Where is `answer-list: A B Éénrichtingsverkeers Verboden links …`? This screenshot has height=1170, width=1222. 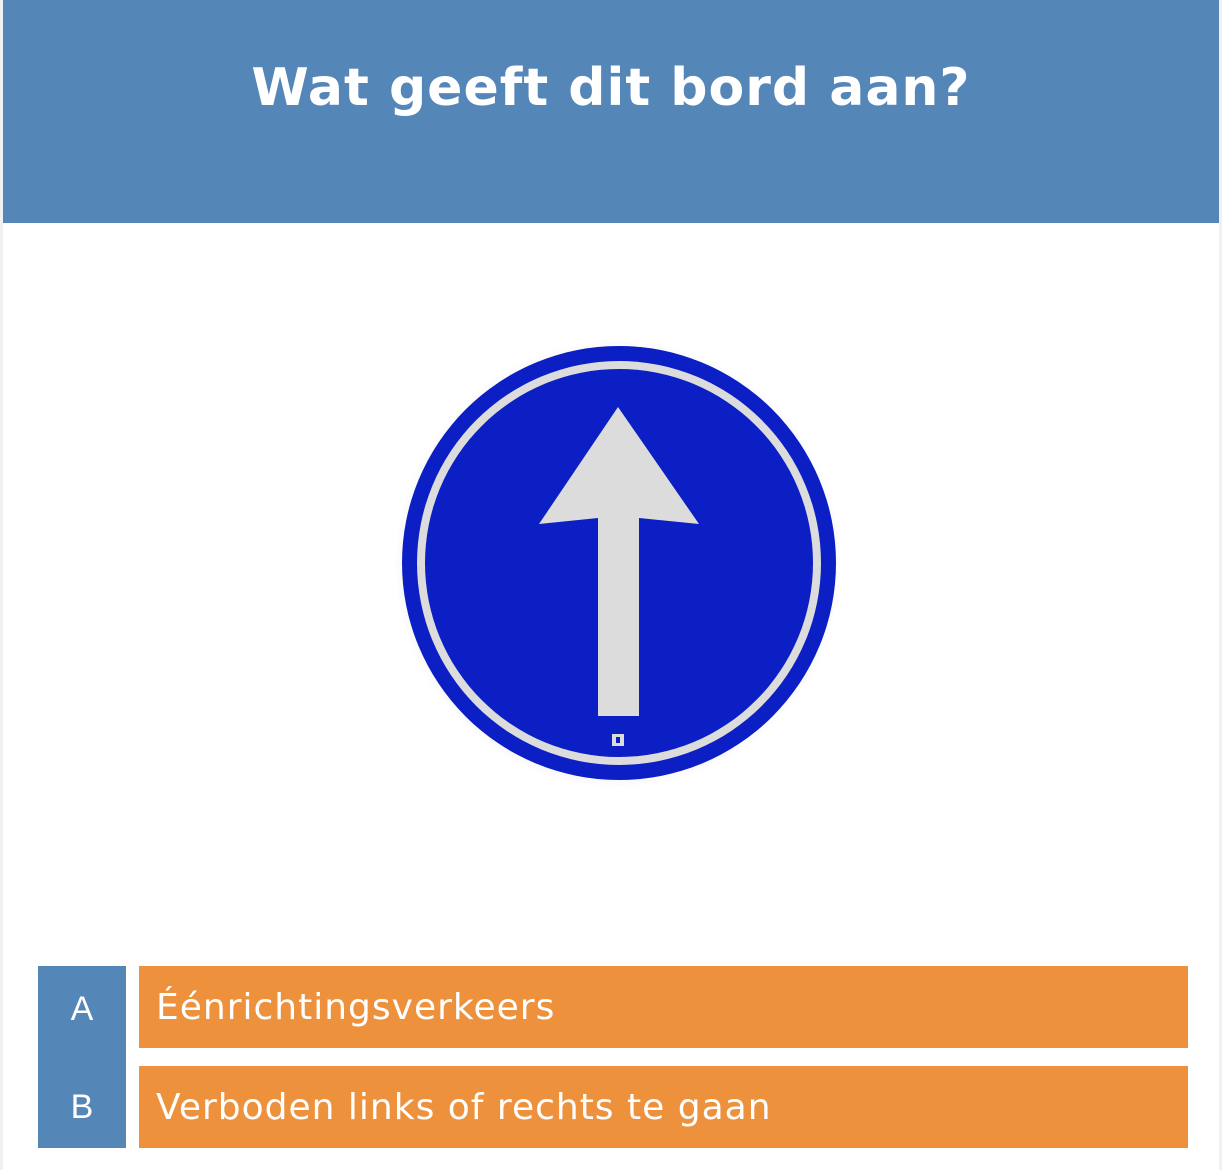
answer-list: A B Éénrichtingsverkeers Verboden links … is located at coordinates (613, 1057).